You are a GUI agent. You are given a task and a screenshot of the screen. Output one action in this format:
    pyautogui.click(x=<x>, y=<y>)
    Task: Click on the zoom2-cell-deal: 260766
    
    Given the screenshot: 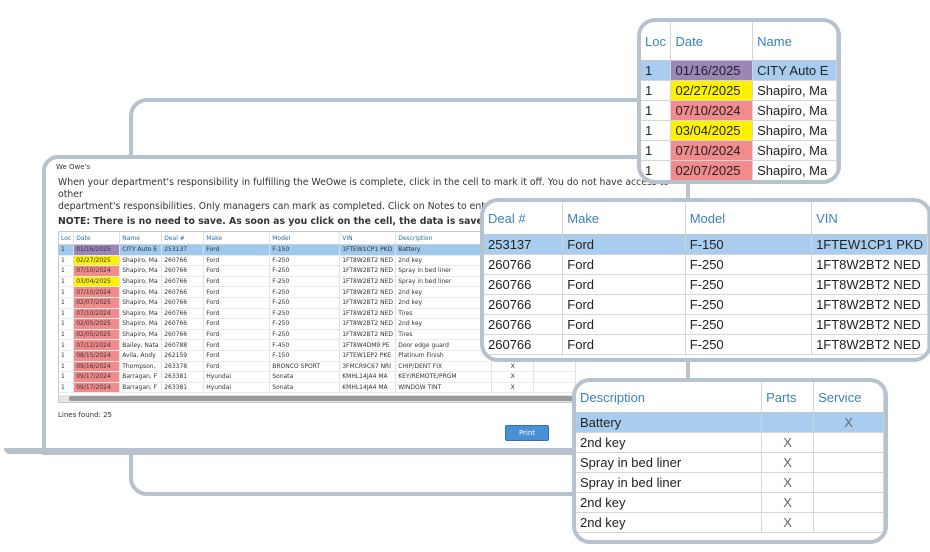 What is the action you would take?
    pyautogui.click(x=524, y=324)
    